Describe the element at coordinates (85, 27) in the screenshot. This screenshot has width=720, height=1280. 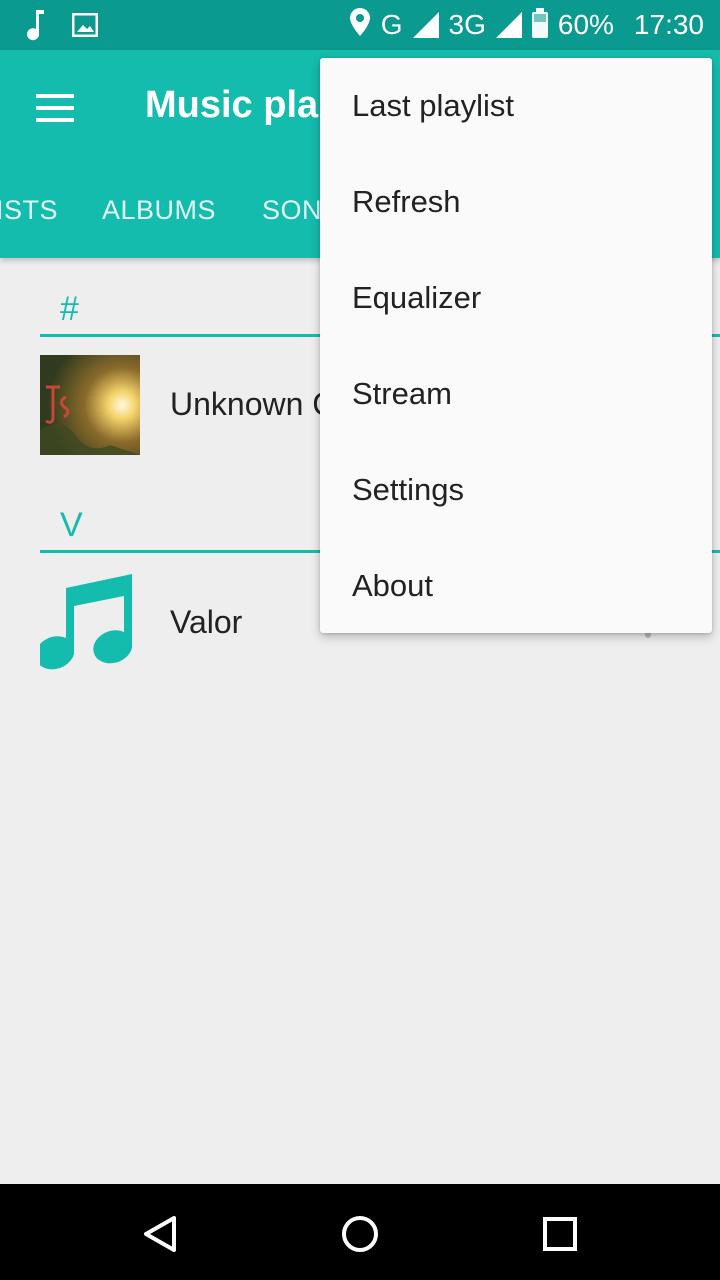
I see `image-icon` at that location.